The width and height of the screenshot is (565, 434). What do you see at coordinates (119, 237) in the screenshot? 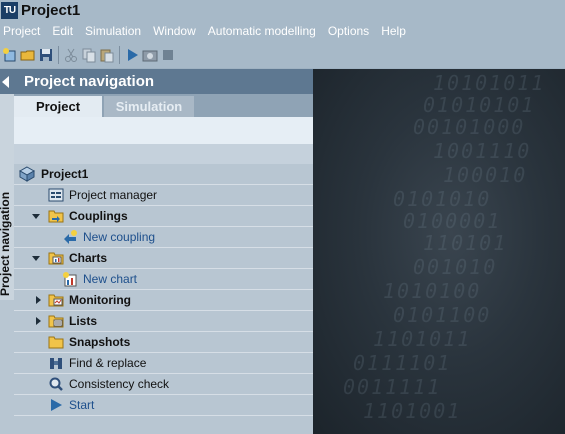
I see `tree-item-label: New coupling` at bounding box center [119, 237].